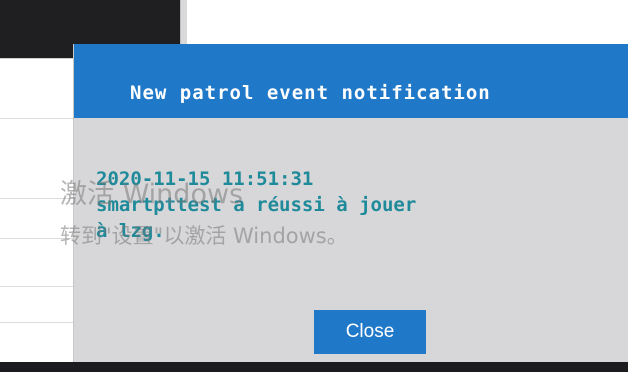  What do you see at coordinates (183, 22) in the screenshot?
I see `background-splitter` at bounding box center [183, 22].